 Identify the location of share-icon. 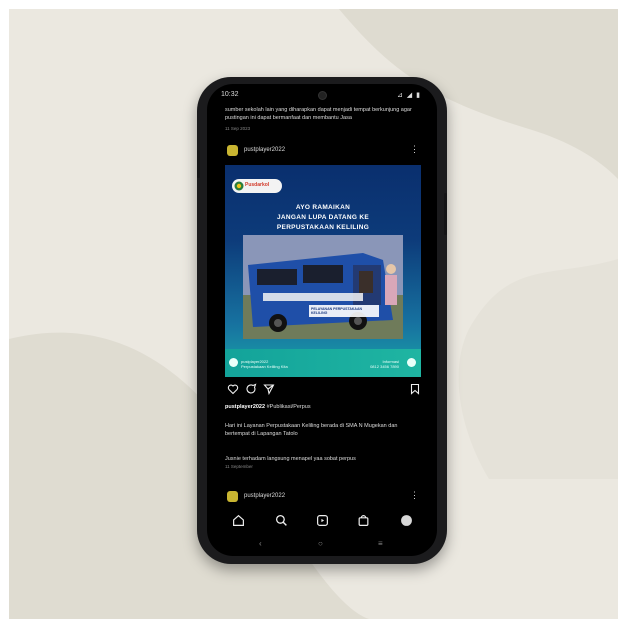
(269, 389).